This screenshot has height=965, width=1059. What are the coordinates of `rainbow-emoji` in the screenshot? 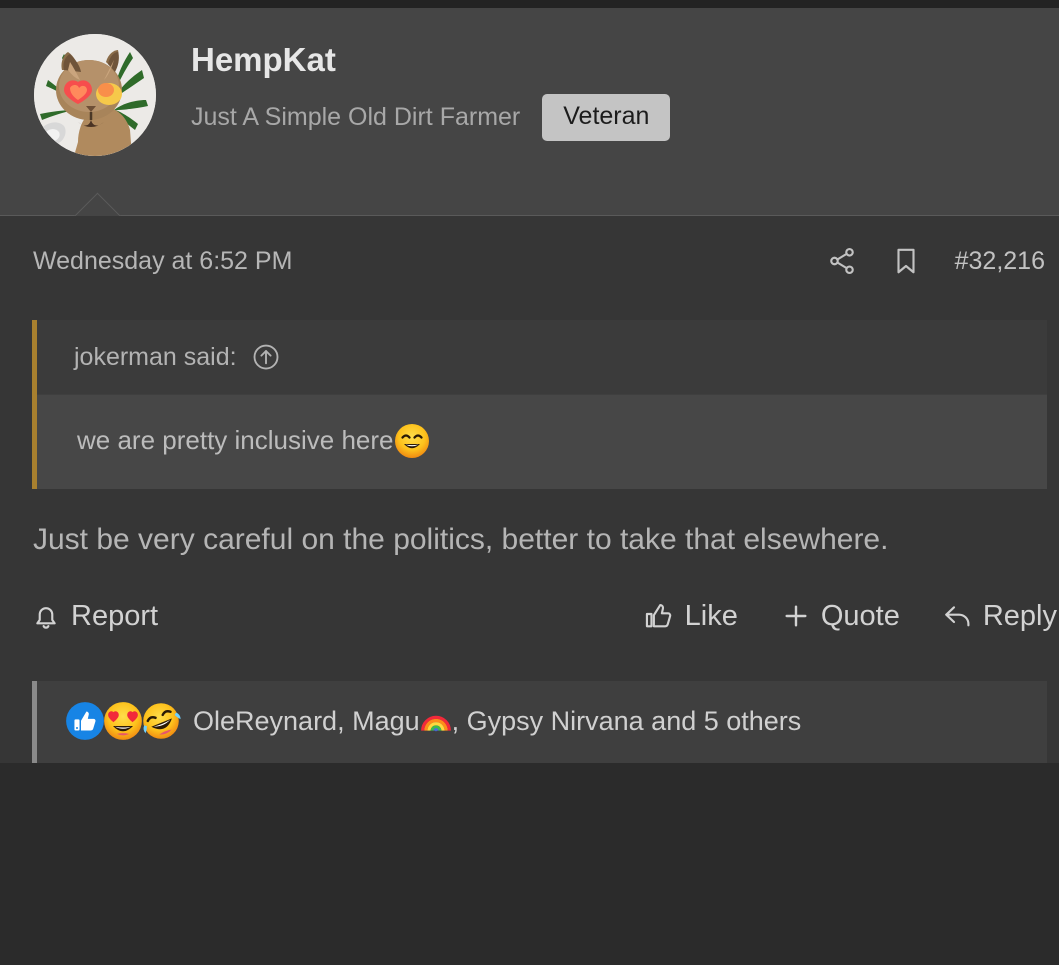 It's located at (436, 720).